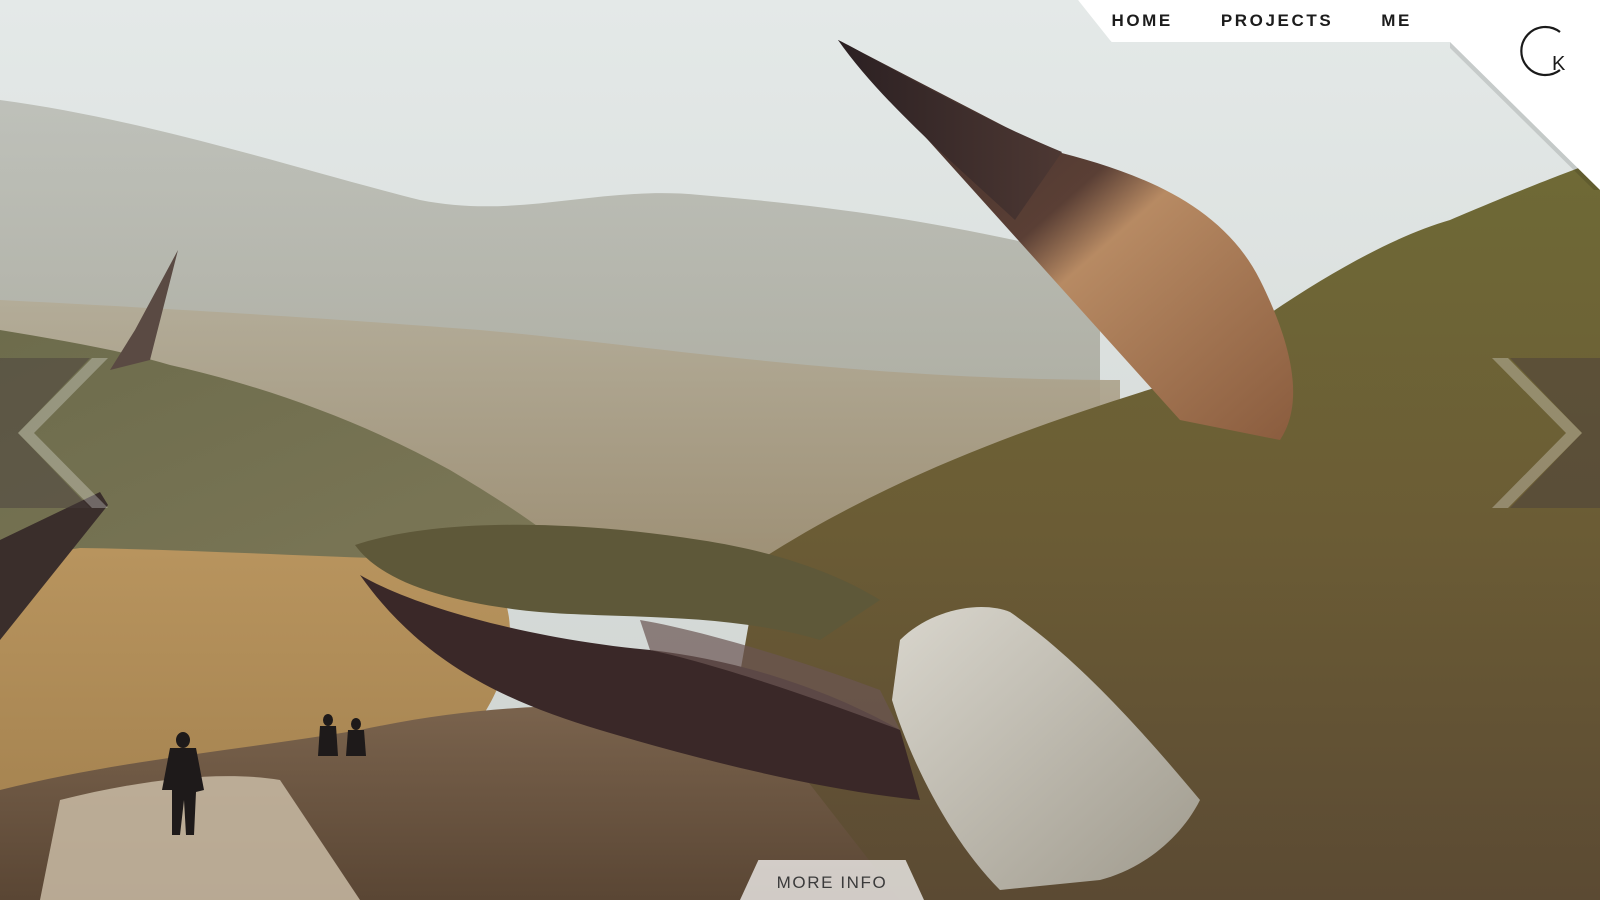  What do you see at coordinates (1559, 64) in the screenshot?
I see `logo-letter-small: K` at bounding box center [1559, 64].